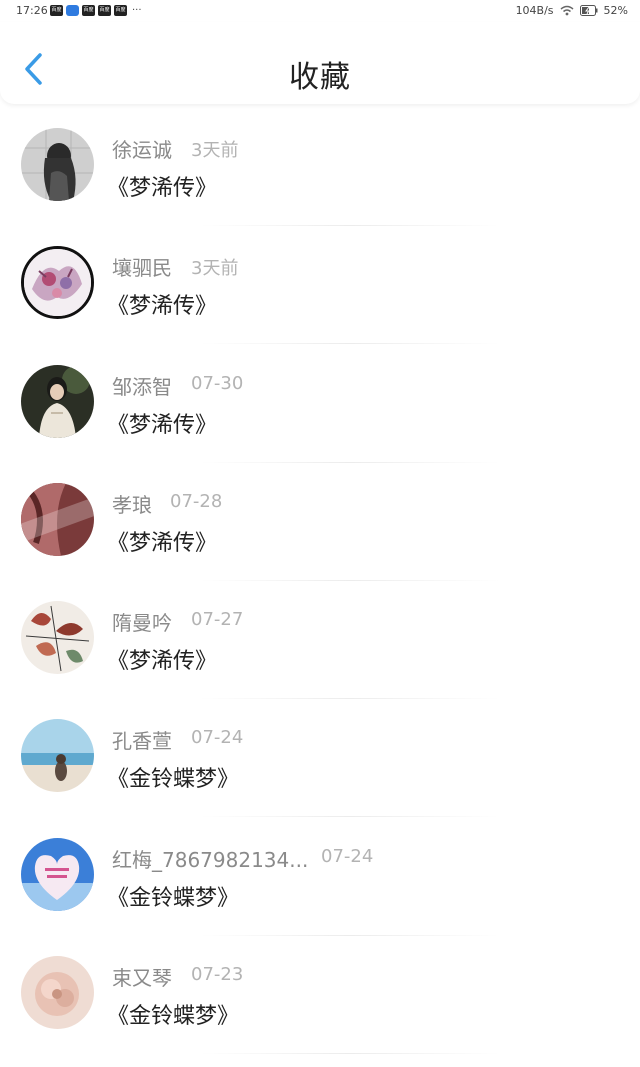 The image size is (640, 1067). What do you see at coordinates (142, 978) in the screenshot?
I see `user-name: 束又琴` at bounding box center [142, 978].